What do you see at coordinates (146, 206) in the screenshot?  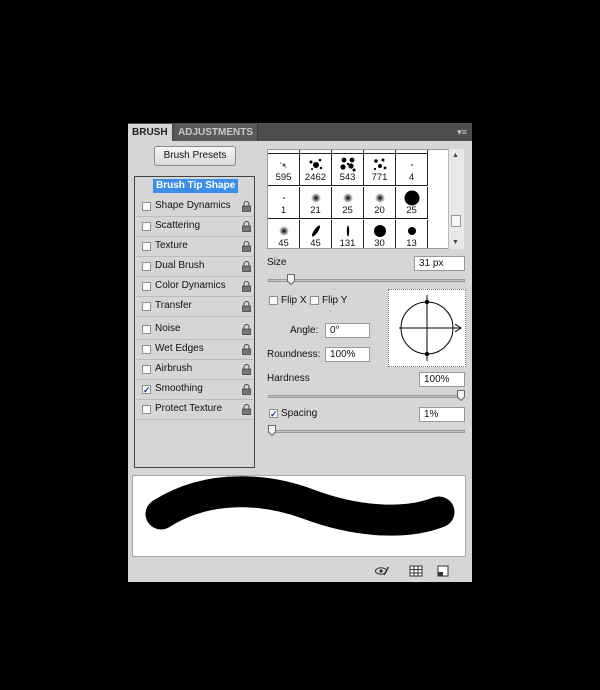 I see `shape-dynamics-checkbox` at bounding box center [146, 206].